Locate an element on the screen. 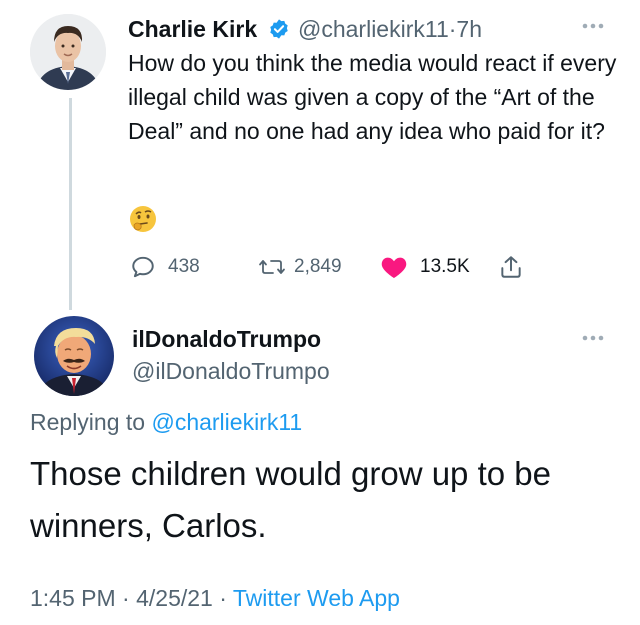 The image size is (640, 625). parent-author-handle-and-time: @charliekirk11·7h is located at coordinates (390, 29).